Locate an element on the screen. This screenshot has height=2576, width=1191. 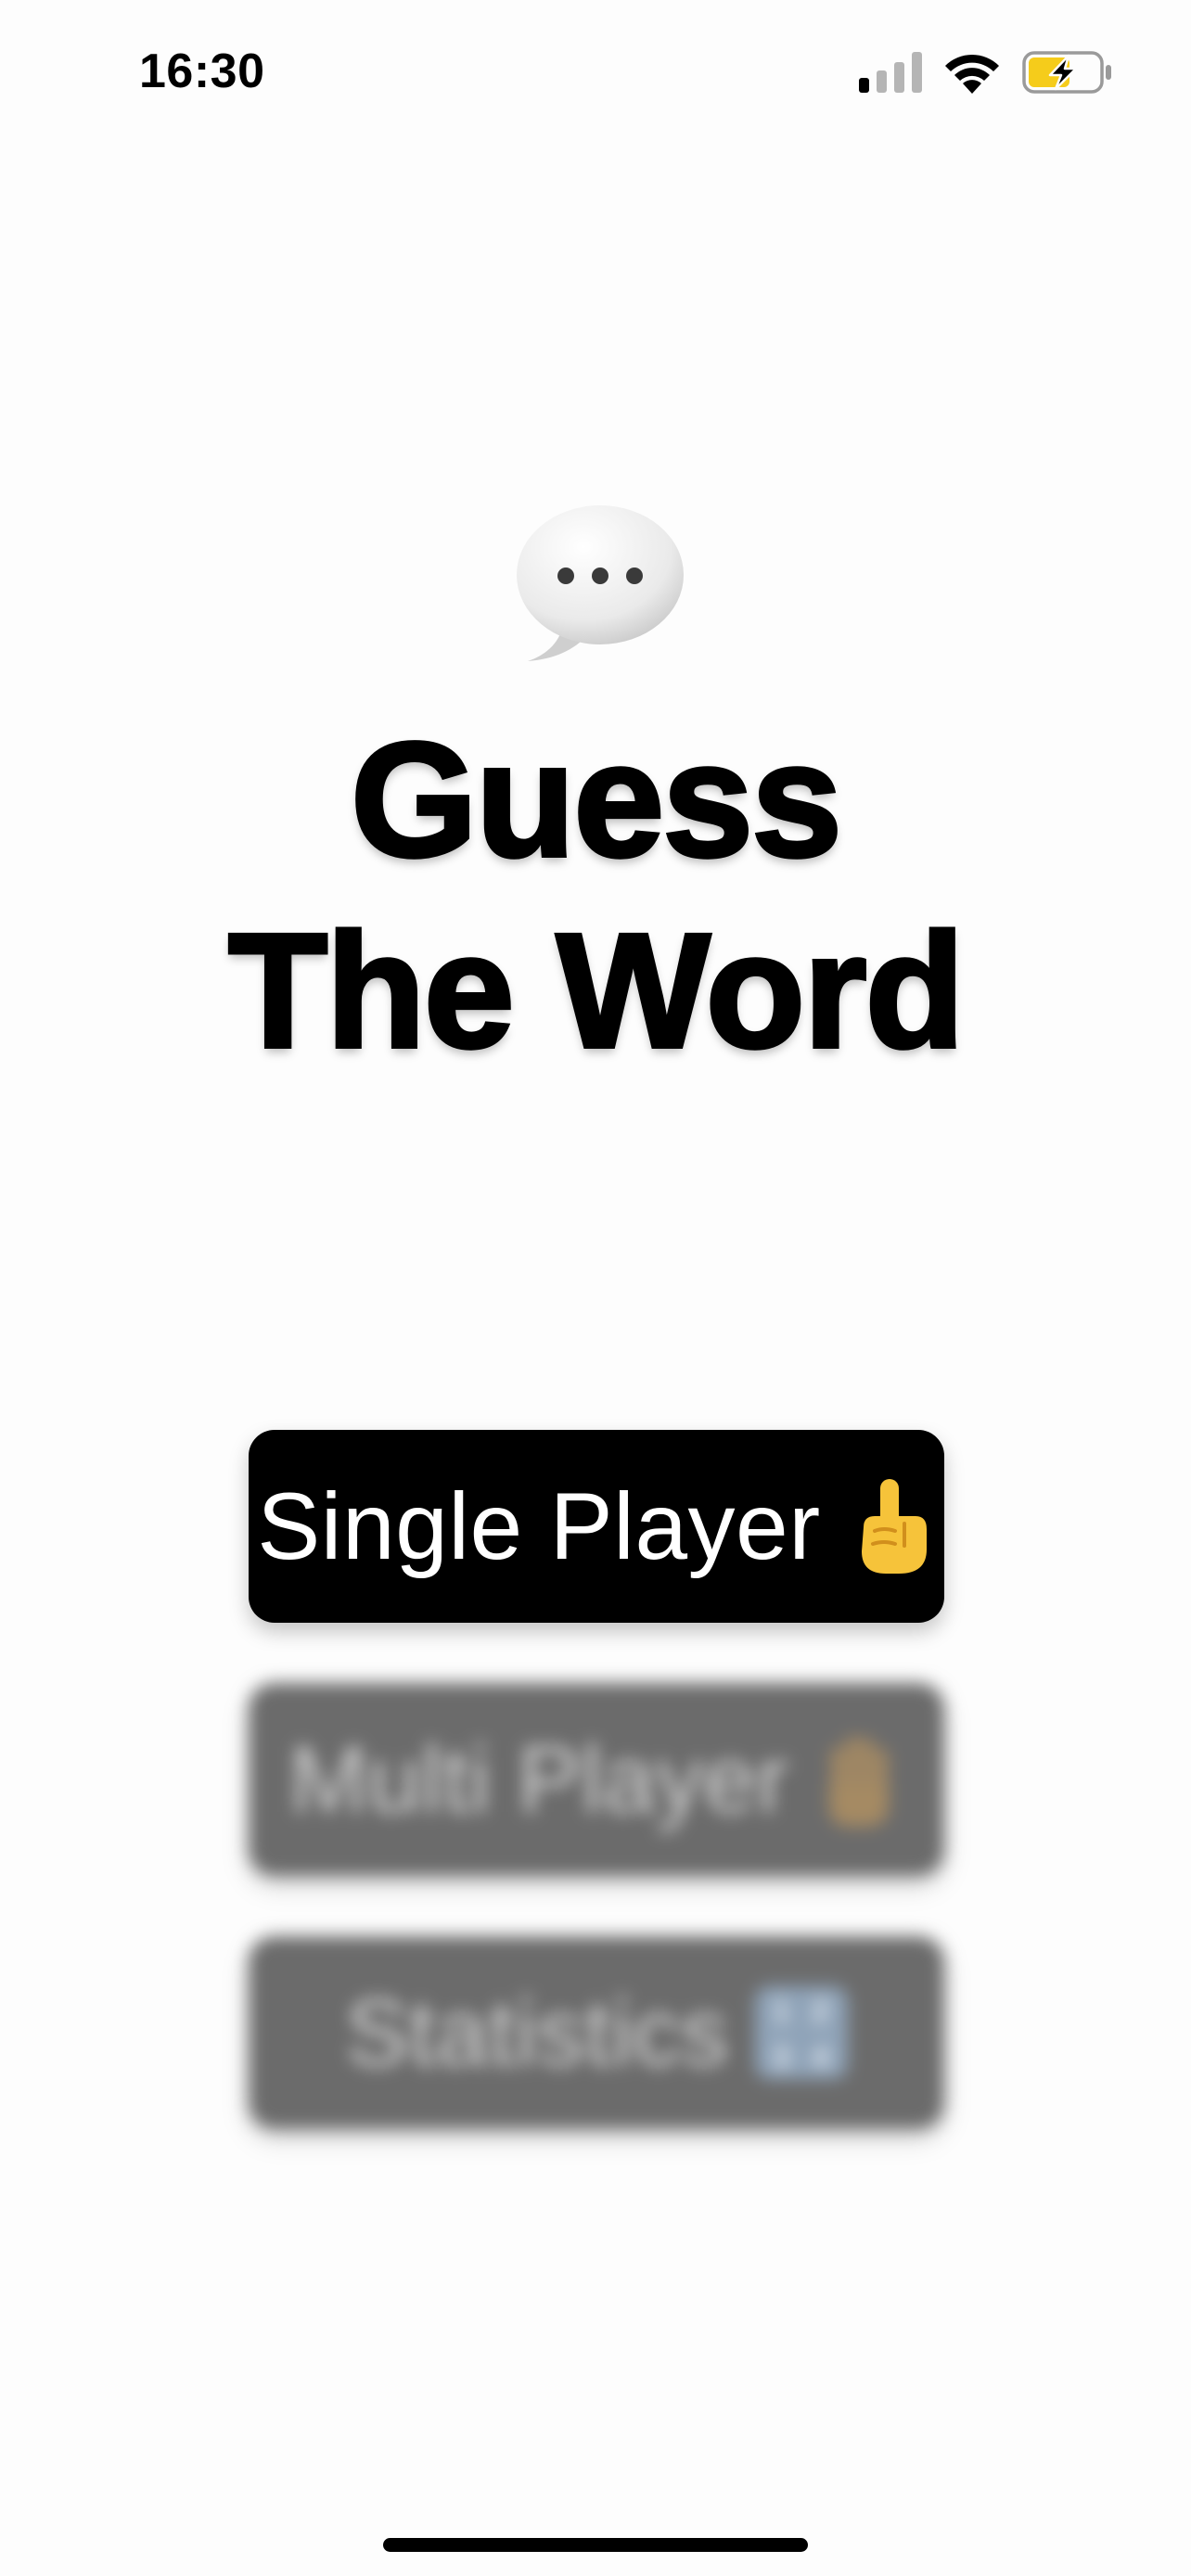
numbers-icon-digit: 1 is located at coordinates (781, 2011).